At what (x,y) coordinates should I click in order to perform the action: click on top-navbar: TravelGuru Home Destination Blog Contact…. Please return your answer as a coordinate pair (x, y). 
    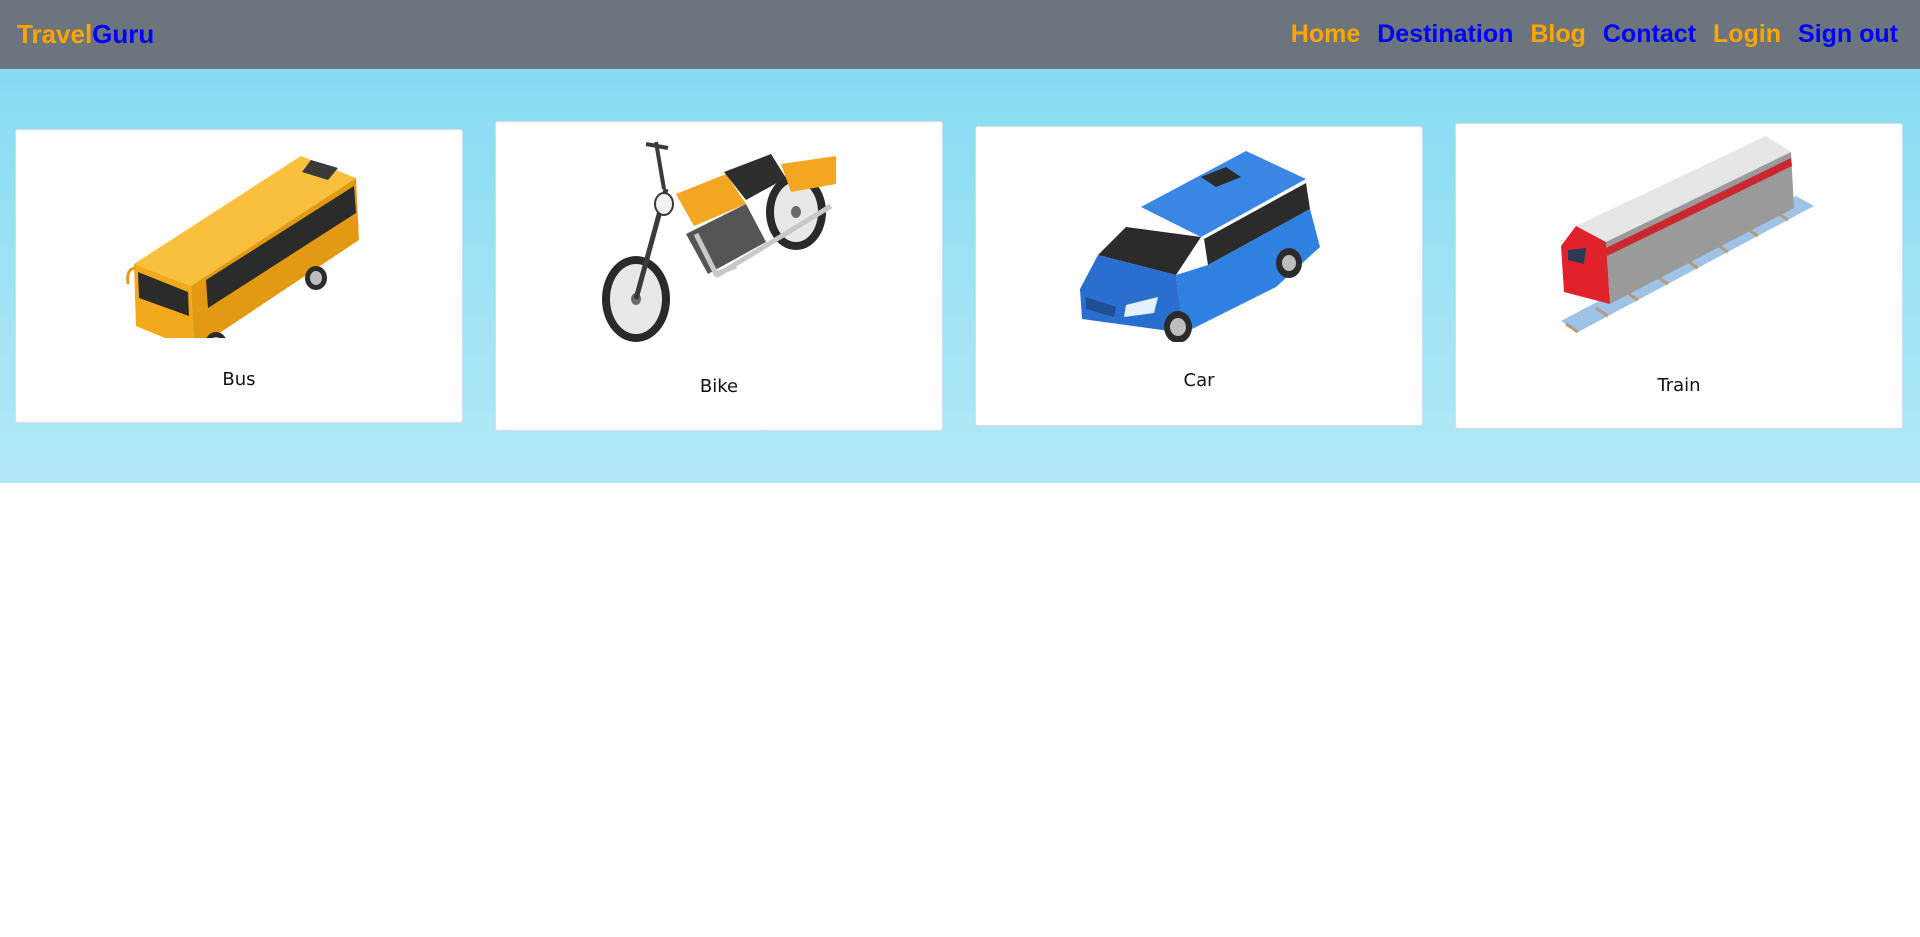
    Looking at the image, I should click on (960, 34).